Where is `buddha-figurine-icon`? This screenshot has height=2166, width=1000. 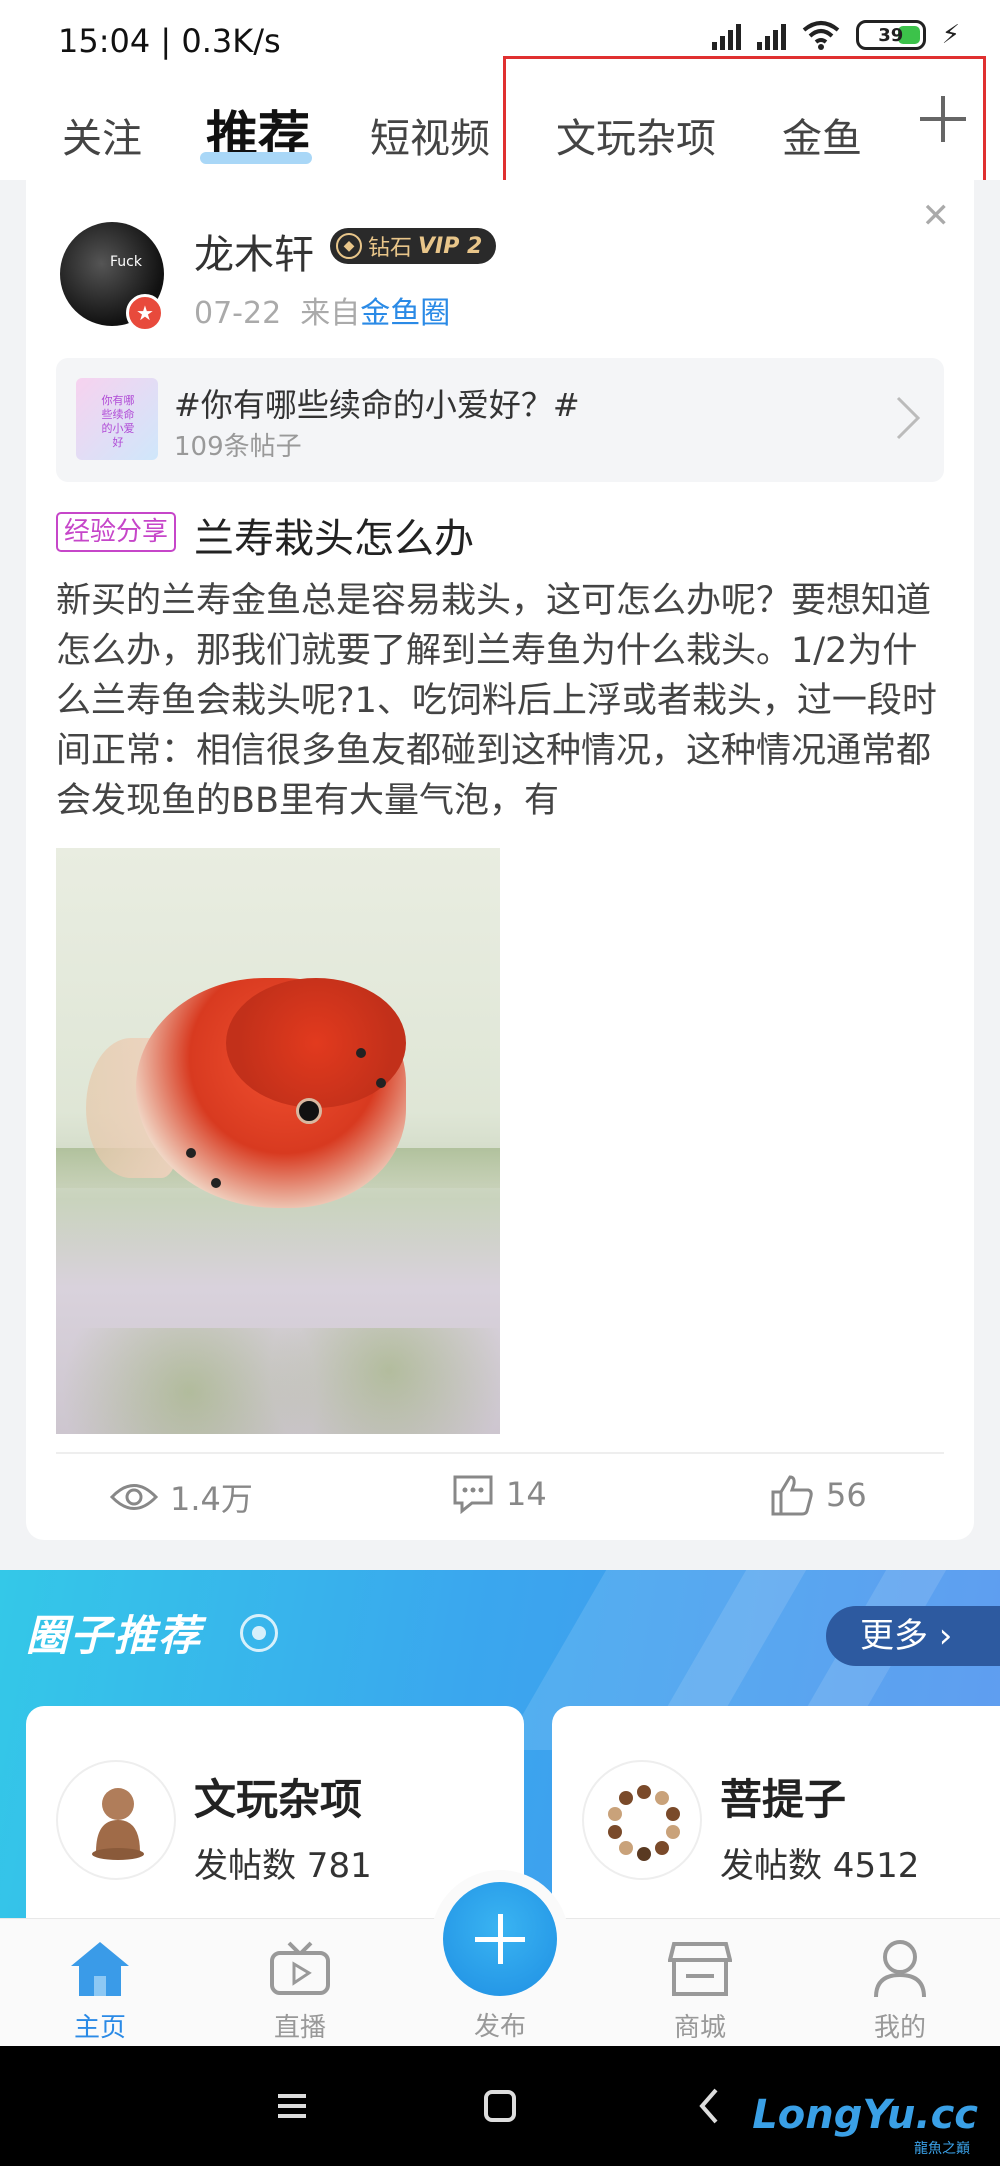
buddha-figurine-icon is located at coordinates (118, 1824).